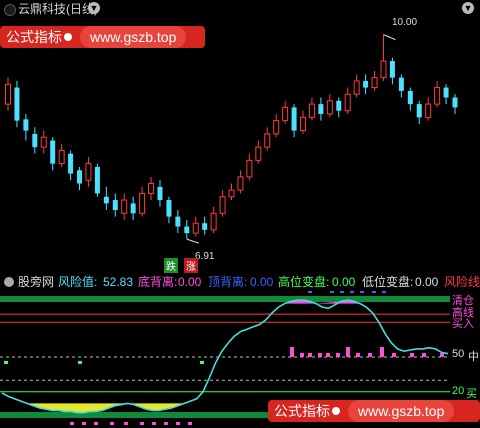  I want to click on low-turn-value: 0.00, so click(427, 282).